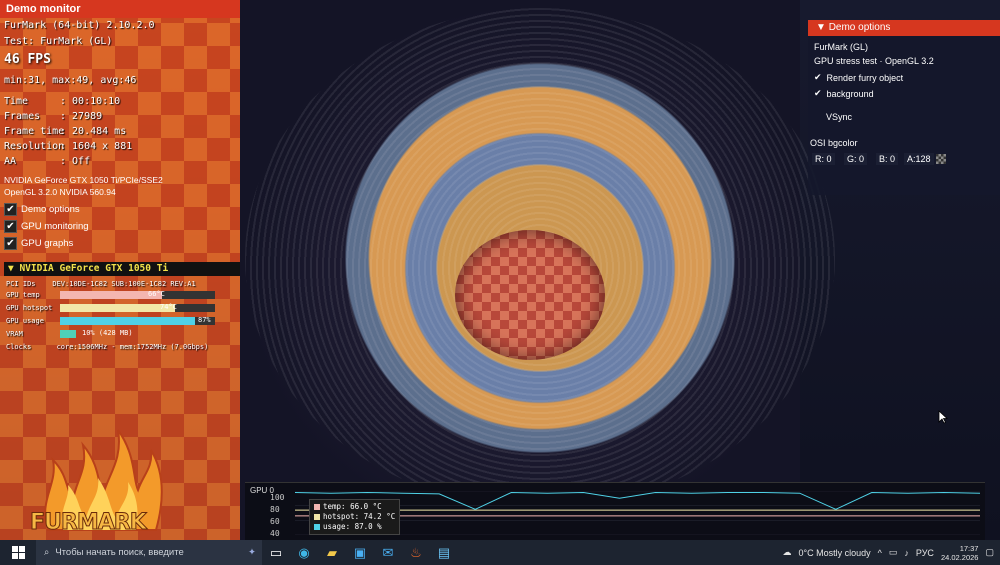 The width and height of the screenshot is (1000, 565). I want to click on bgcolor-g-field: G: 0, so click(856, 159).